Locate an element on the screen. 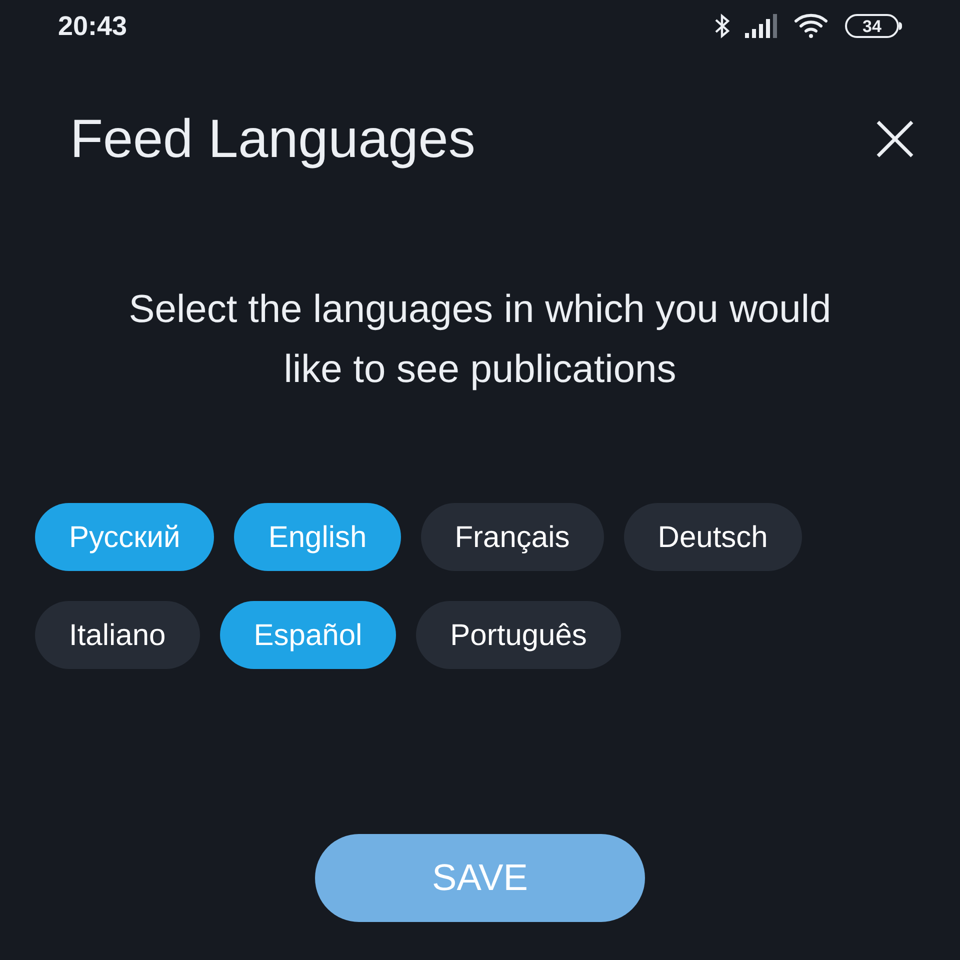 The image size is (960, 960). language-chip: Italiano is located at coordinates (117, 635).